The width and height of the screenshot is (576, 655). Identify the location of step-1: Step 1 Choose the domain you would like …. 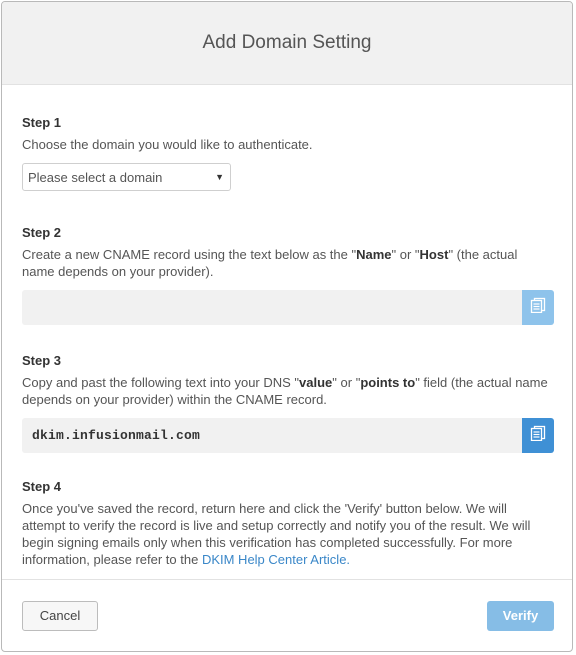
(287, 153).